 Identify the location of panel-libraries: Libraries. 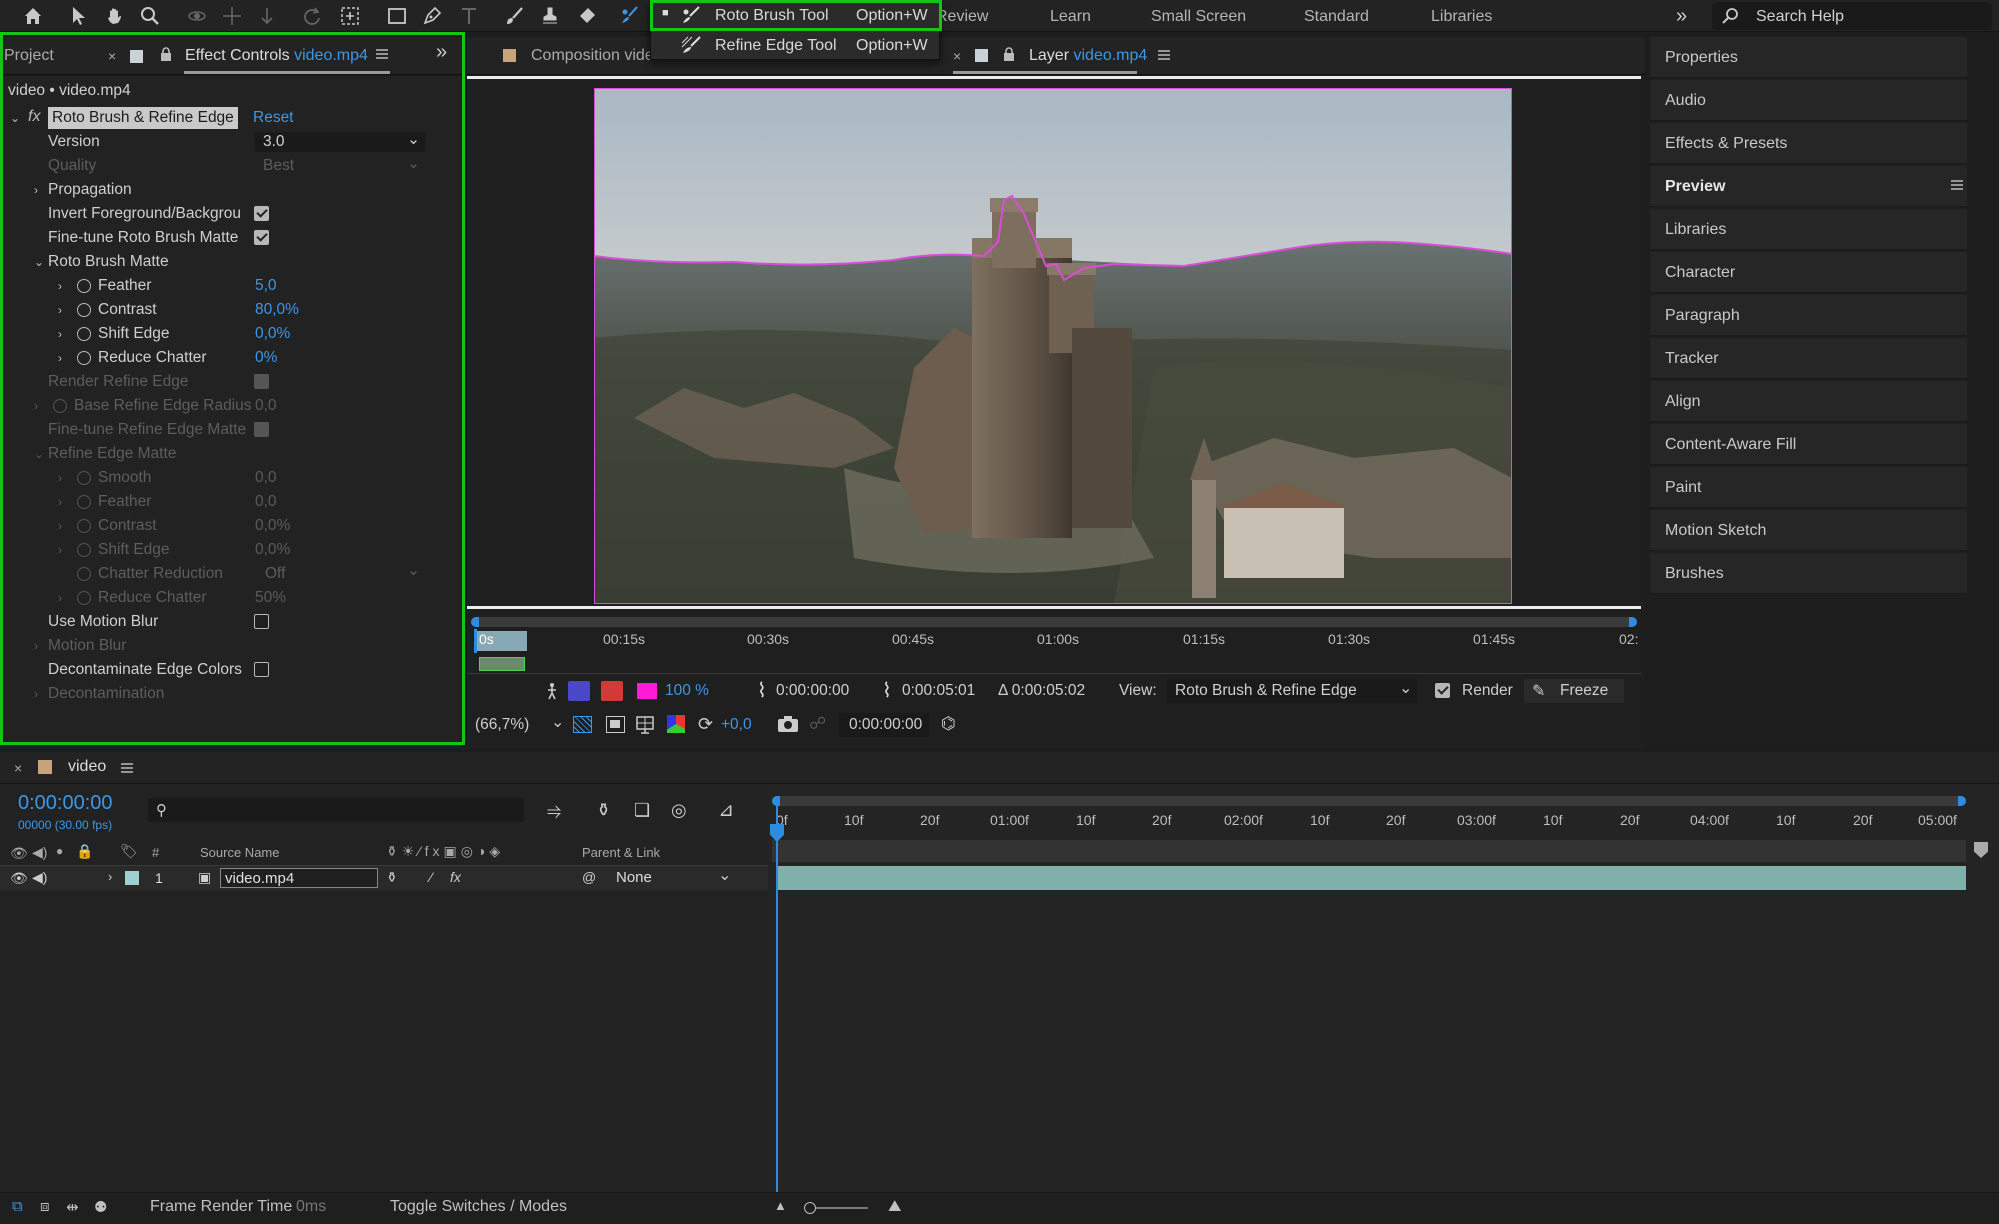
(1808, 229).